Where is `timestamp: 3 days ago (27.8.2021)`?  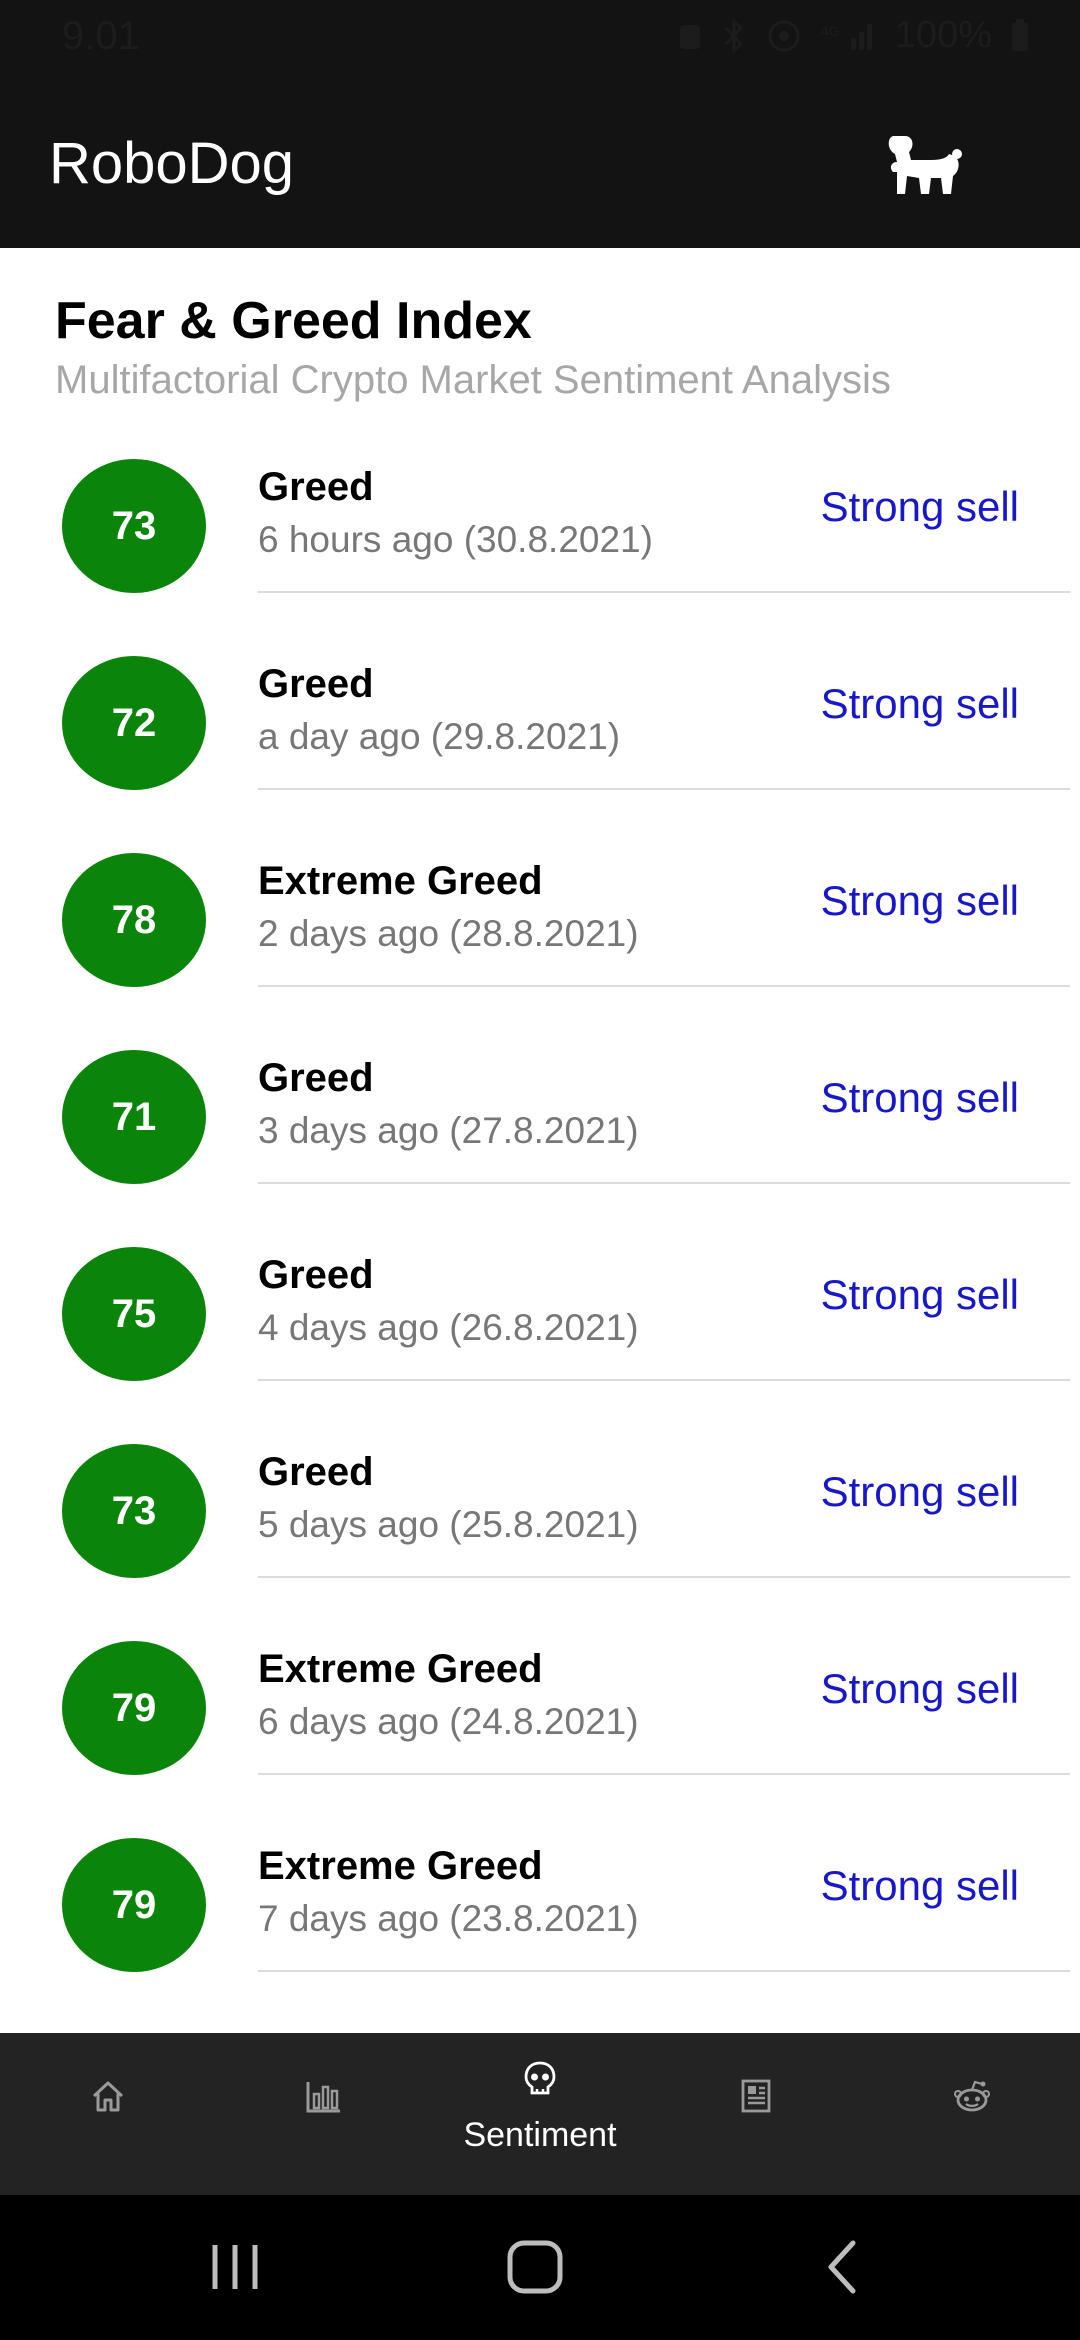
timestamp: 3 days ago (27.8.2021) is located at coordinates (448, 1130).